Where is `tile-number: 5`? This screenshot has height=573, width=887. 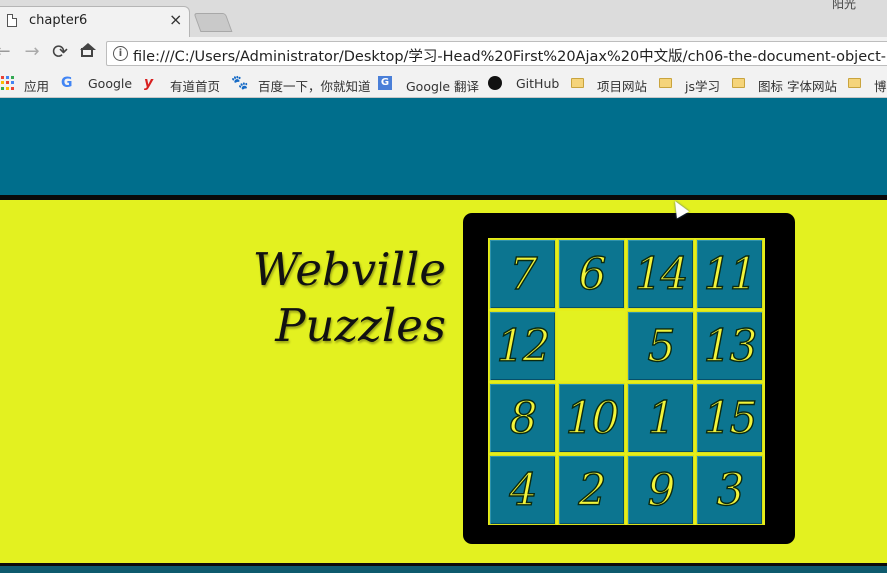 tile-number: 5 is located at coordinates (661, 346).